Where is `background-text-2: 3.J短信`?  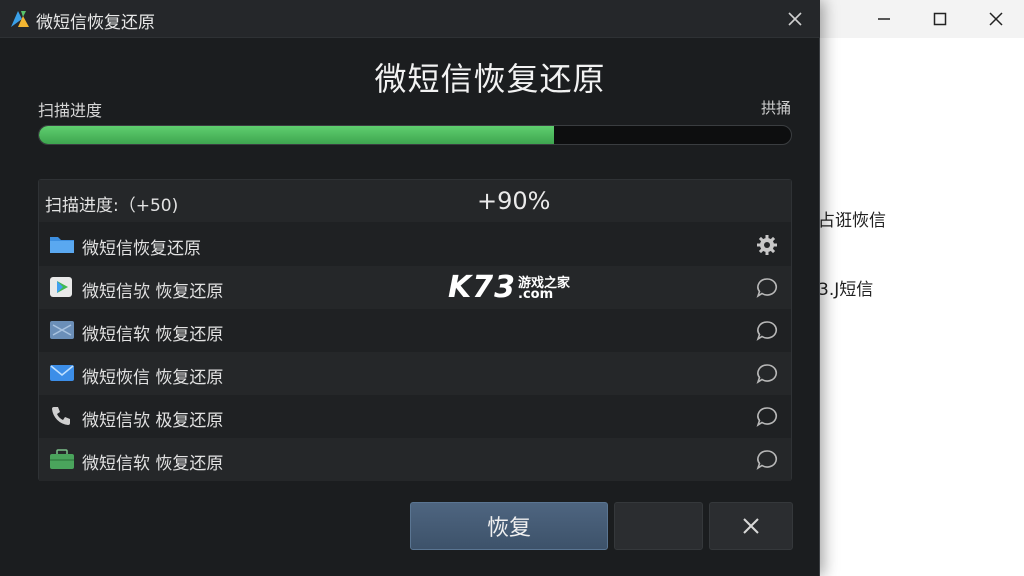 background-text-2: 3.J短信 is located at coordinates (846, 290).